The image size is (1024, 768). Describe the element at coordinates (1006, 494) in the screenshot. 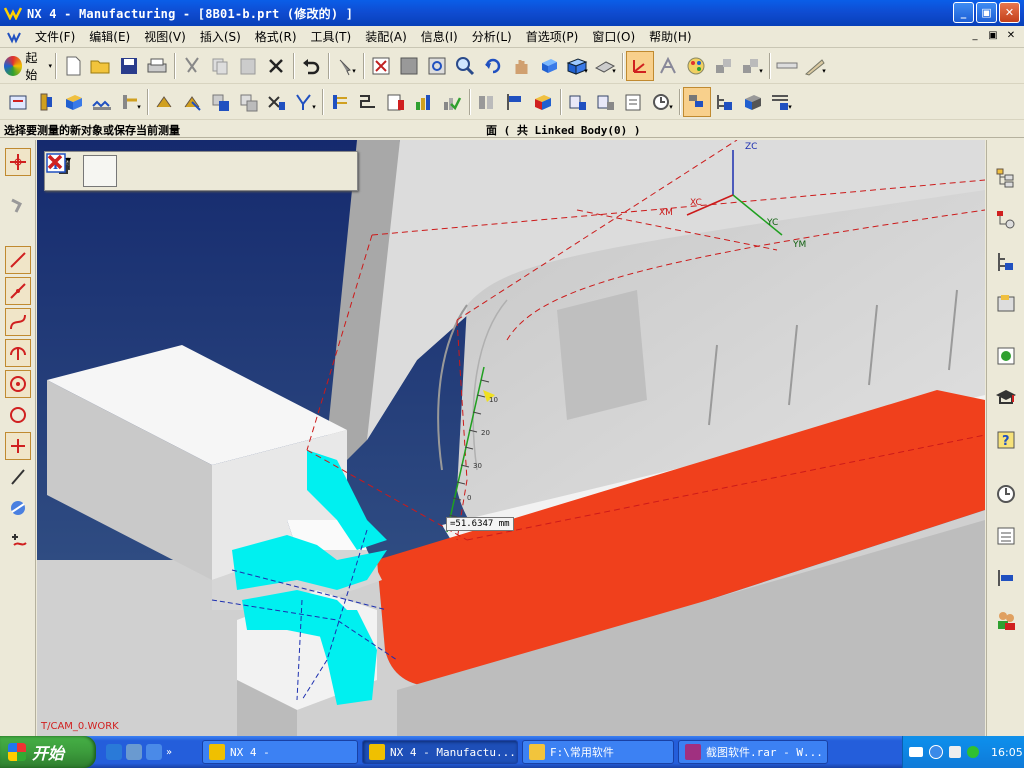

I see `history-icon` at that location.